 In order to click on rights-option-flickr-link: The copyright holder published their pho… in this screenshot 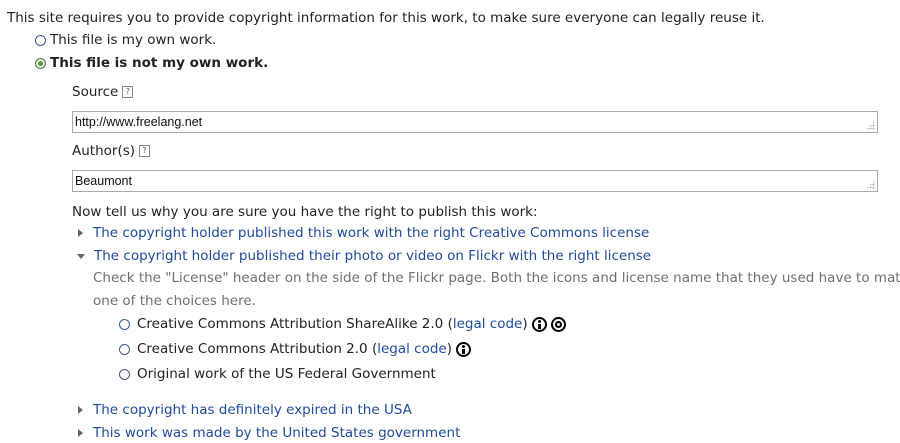, I will do `click(372, 256)`.